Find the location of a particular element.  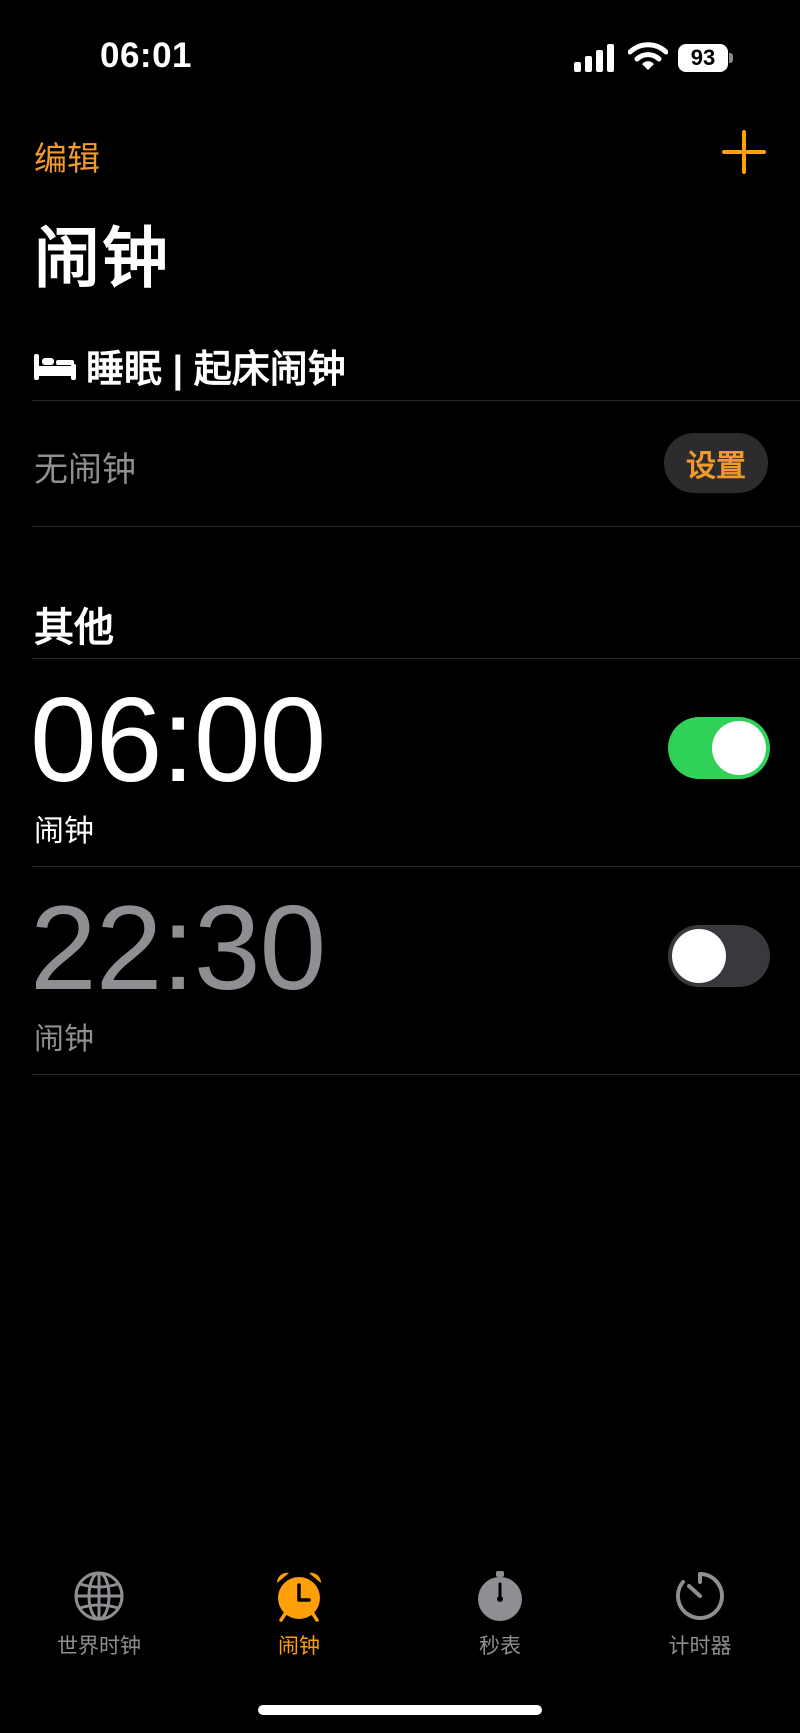

setup-button: 设置 is located at coordinates (716, 463).